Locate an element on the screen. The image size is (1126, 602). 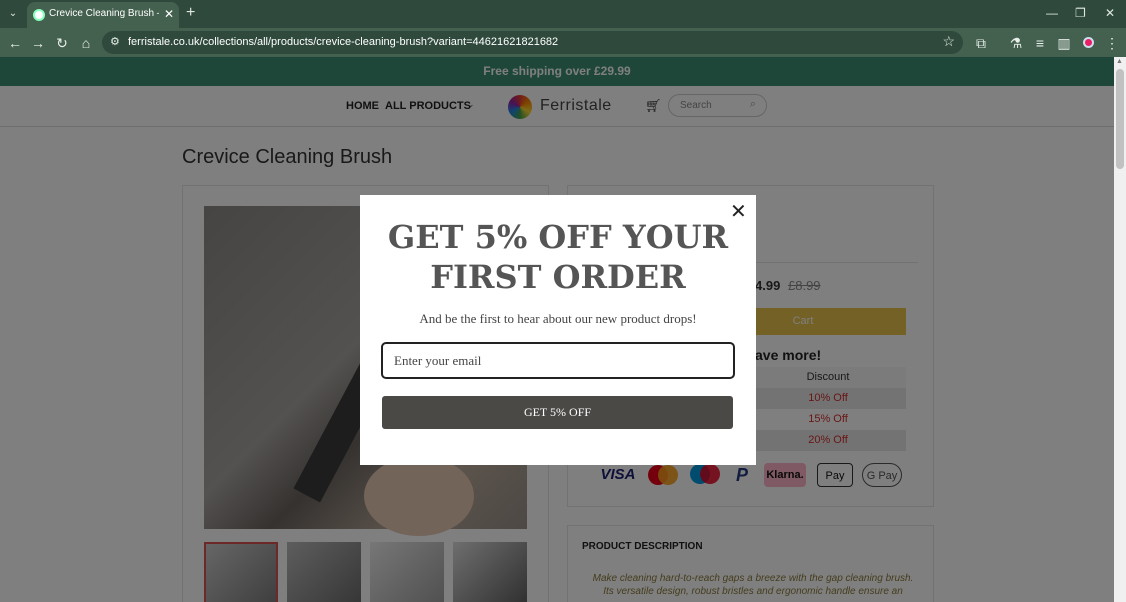
forward-arrow-icon: → is located at coordinates (38, 43).